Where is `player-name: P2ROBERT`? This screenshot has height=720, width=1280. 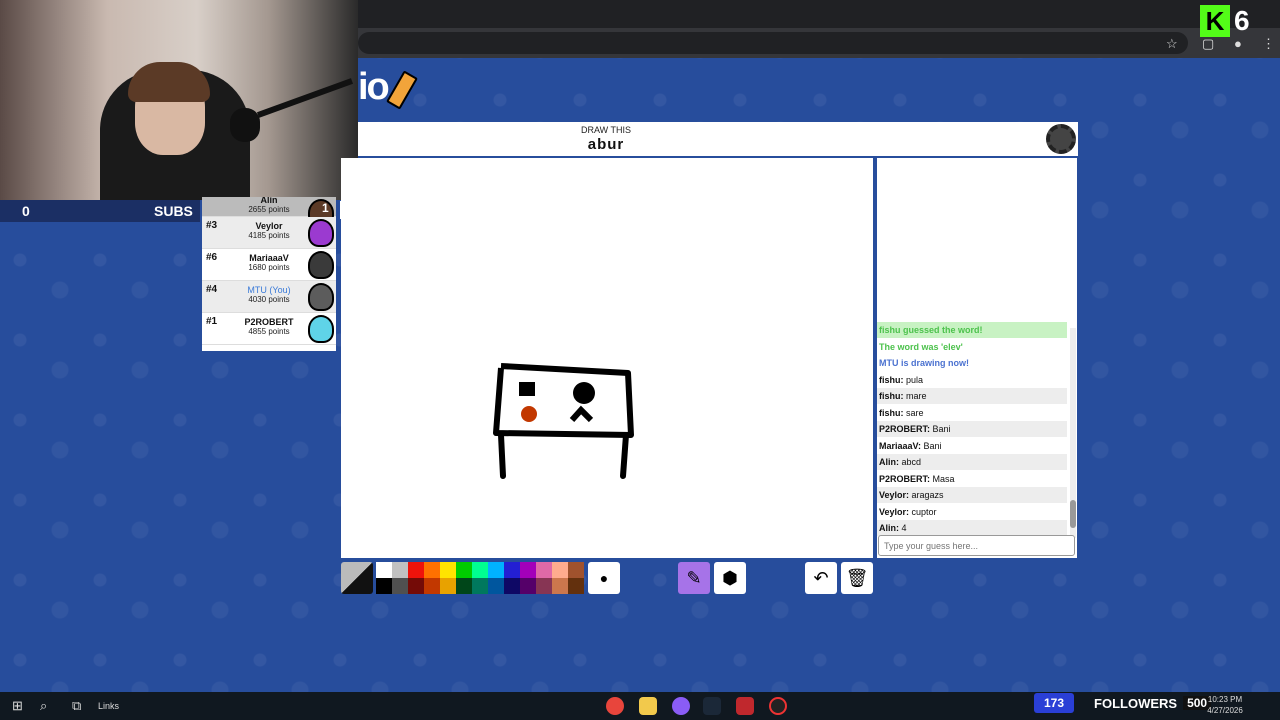 player-name: P2ROBERT is located at coordinates (269, 322).